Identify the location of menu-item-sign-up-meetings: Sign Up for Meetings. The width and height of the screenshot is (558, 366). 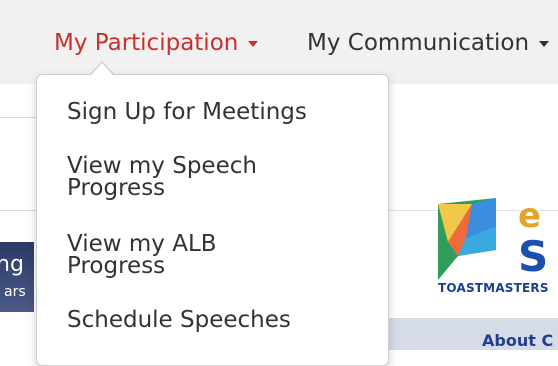
(187, 112).